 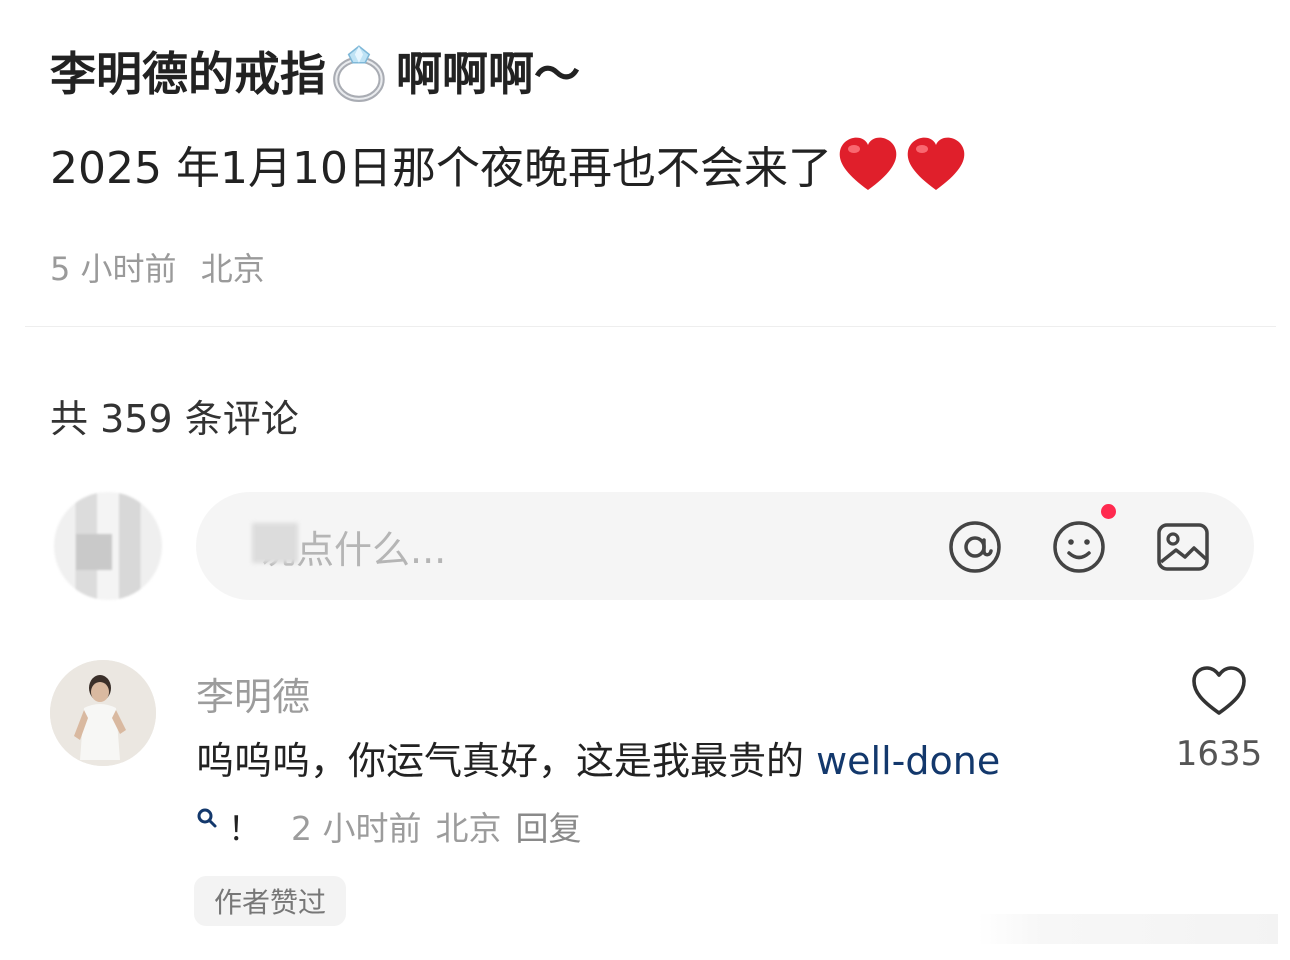 I want to click on comment-text: 呜呜呜，你运气真好，这是我最贵的 well-done, so click(x=598, y=757).